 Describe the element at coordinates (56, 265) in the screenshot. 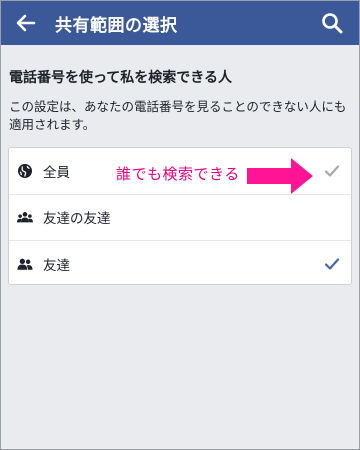

I see `option-label: 友達` at that location.